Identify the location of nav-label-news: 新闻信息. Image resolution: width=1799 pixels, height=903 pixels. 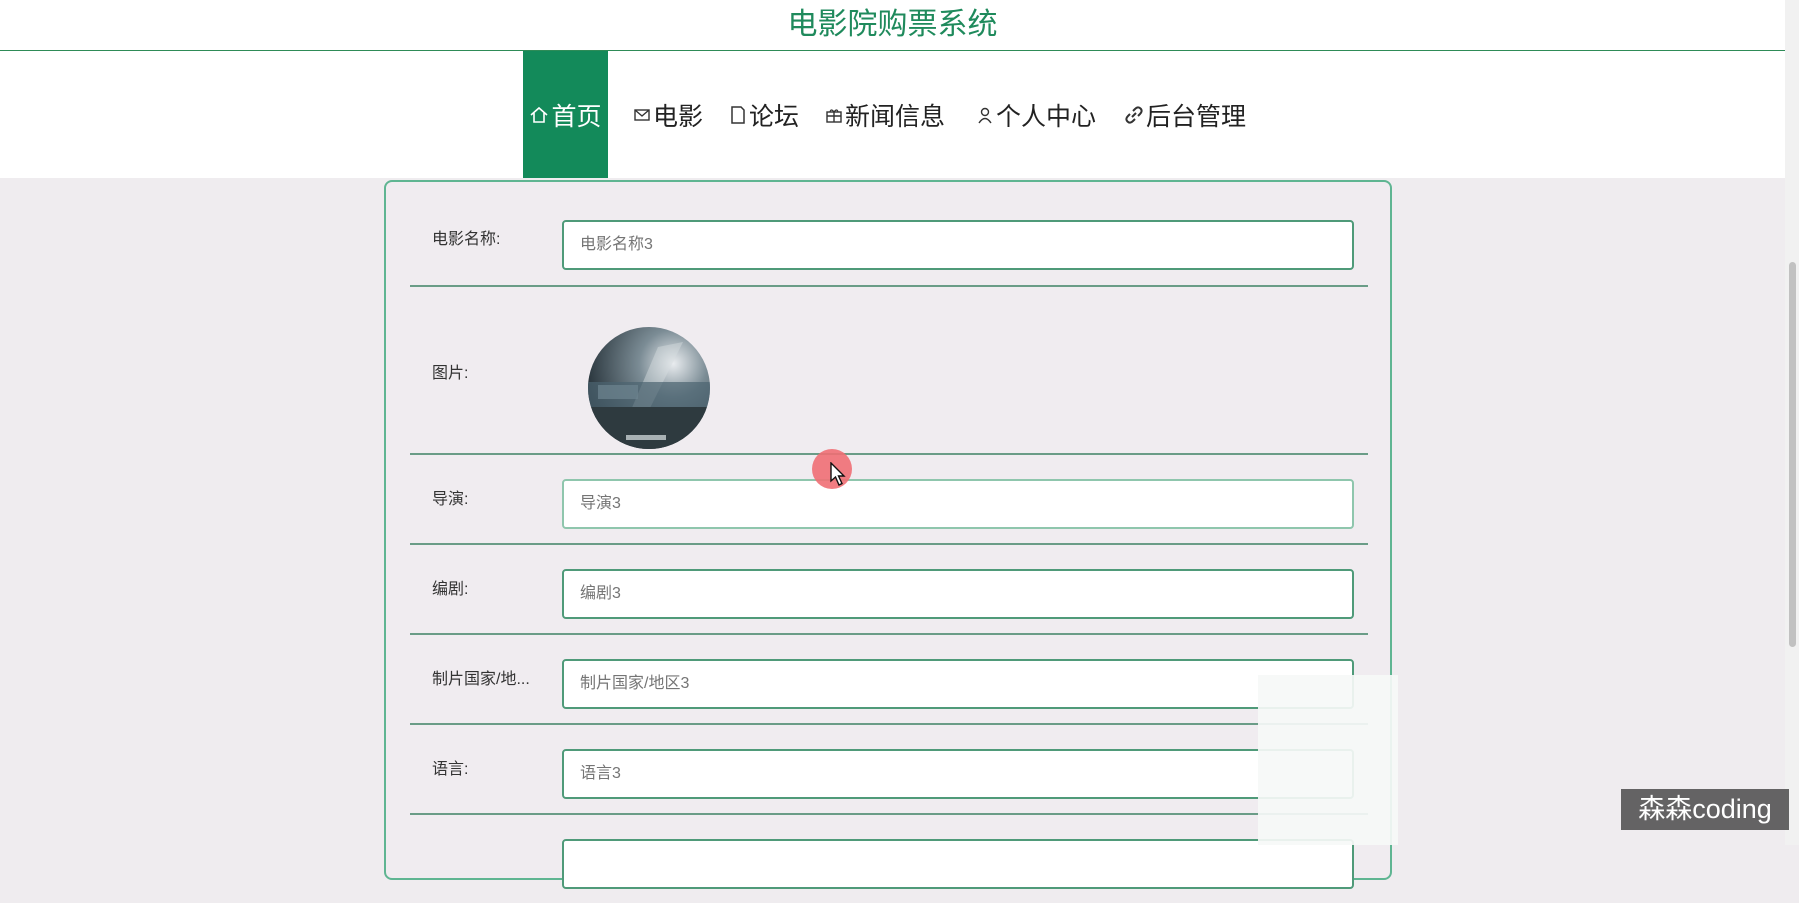
(895, 116).